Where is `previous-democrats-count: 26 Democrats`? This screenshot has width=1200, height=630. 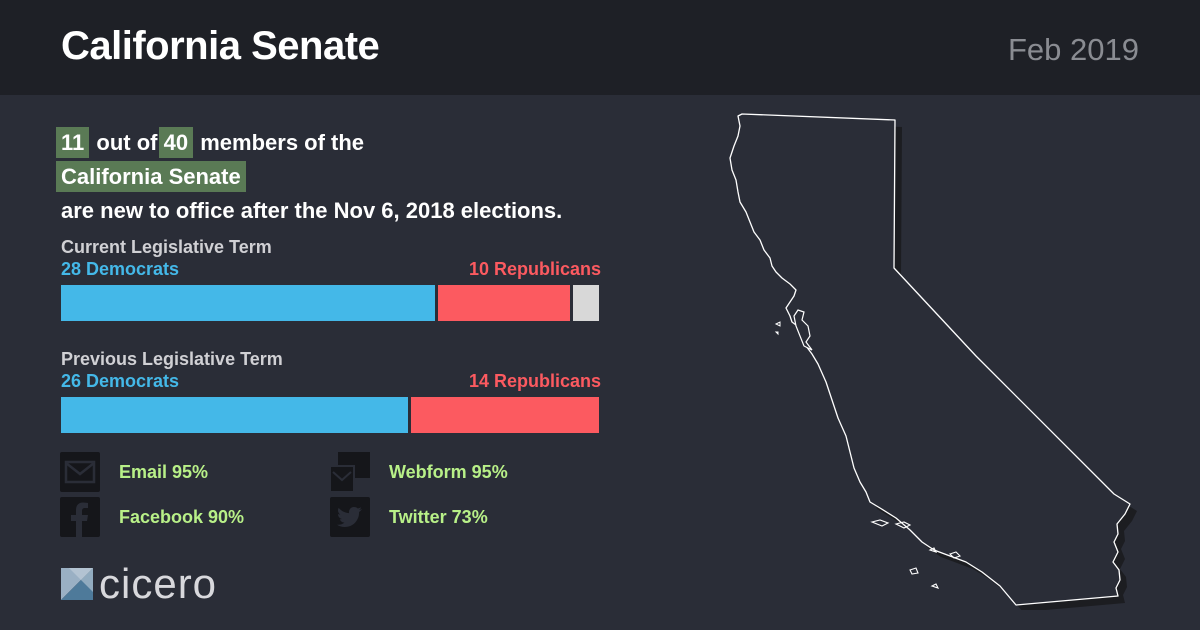
previous-democrats-count: 26 Democrats is located at coordinates (120, 381).